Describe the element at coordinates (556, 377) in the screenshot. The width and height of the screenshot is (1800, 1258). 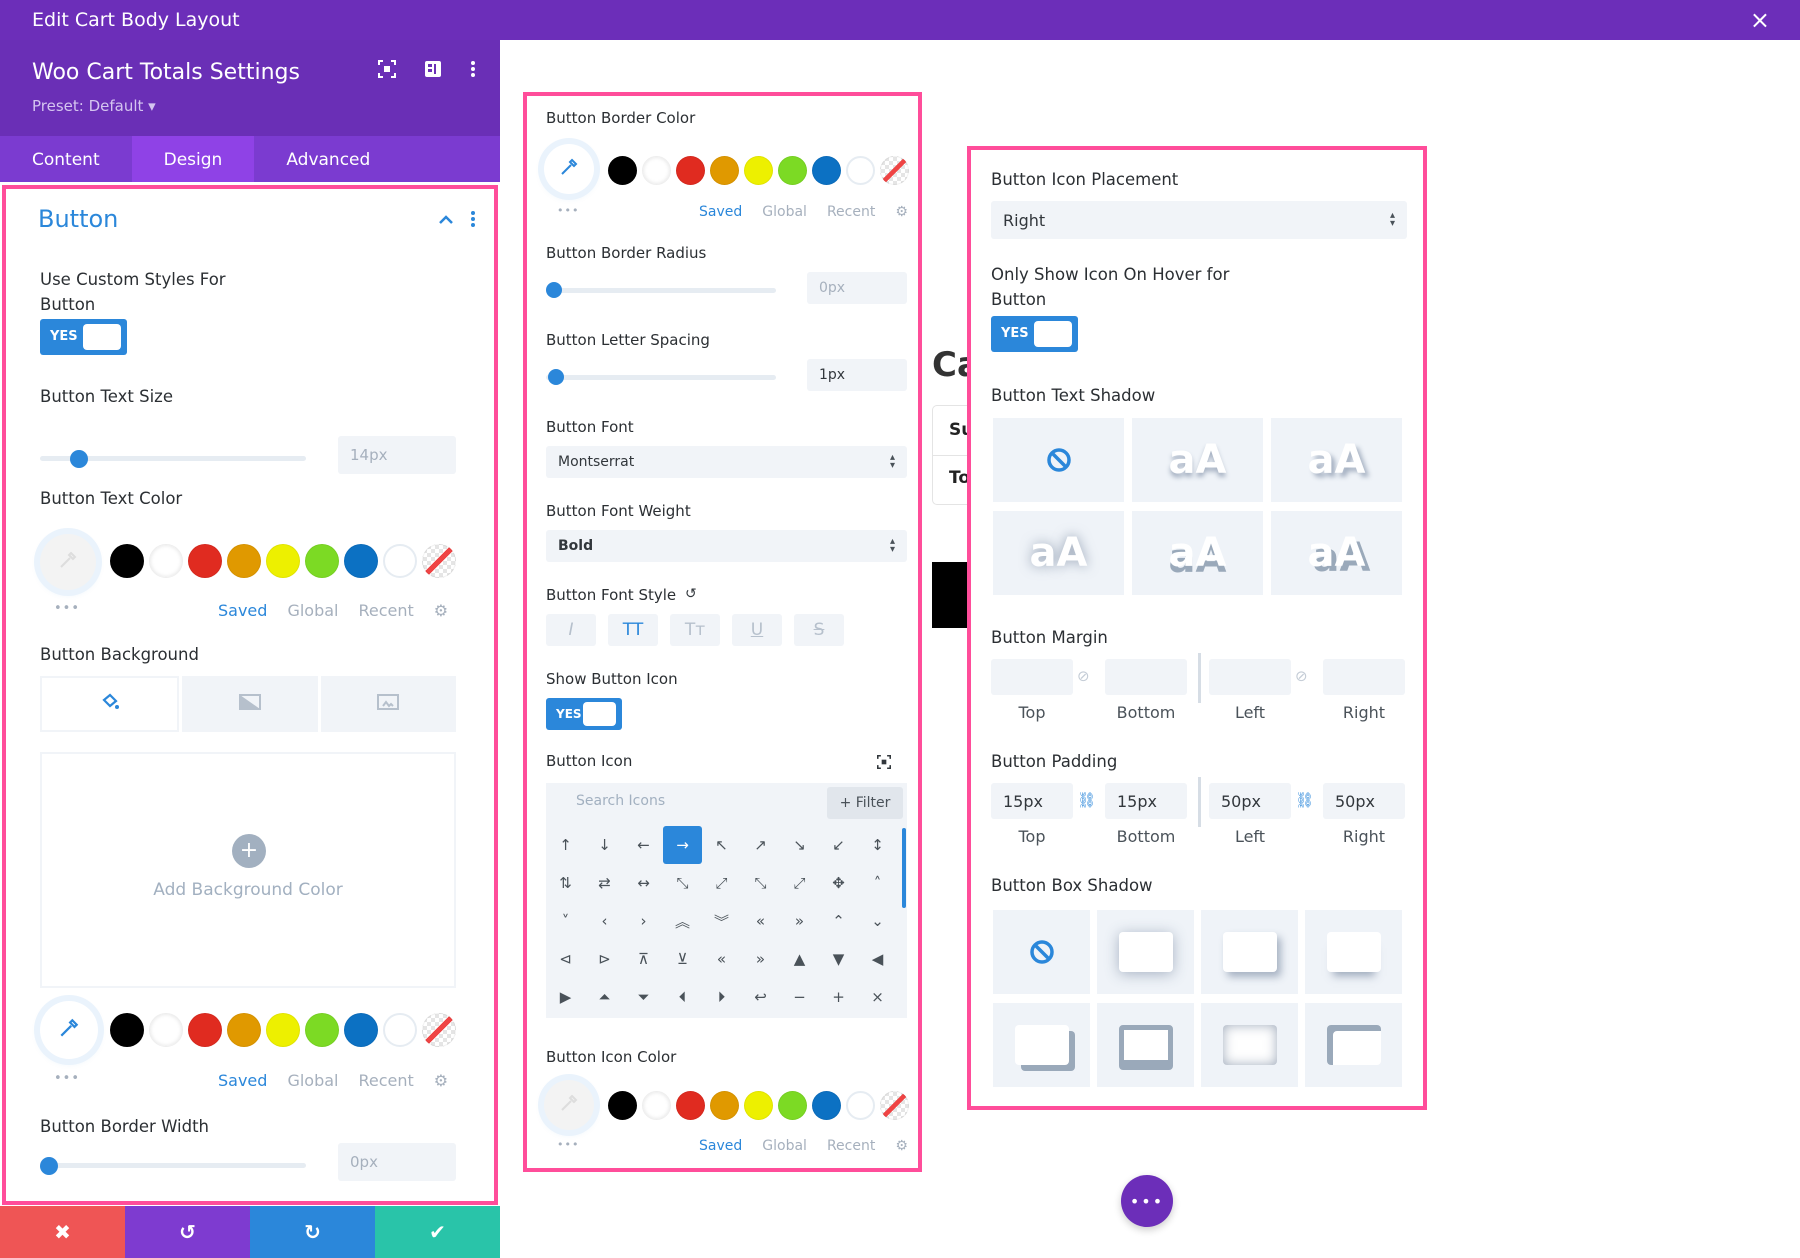
I see `letter-spacing-slider-handle` at that location.